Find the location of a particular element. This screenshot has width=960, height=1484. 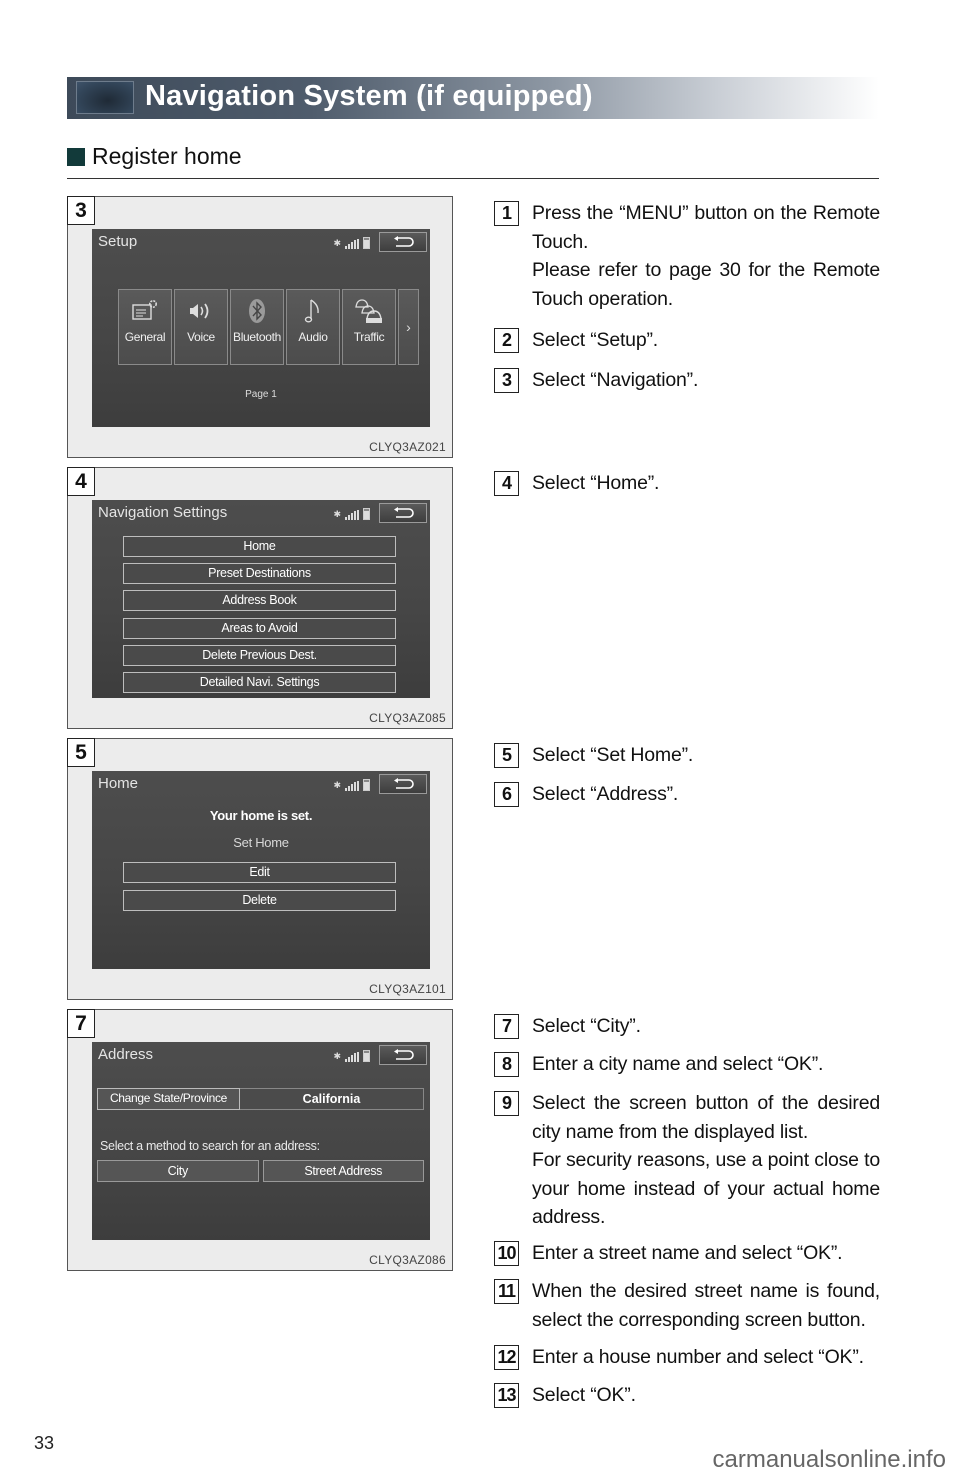

street-address-button: Street Address is located at coordinates (343, 1171).